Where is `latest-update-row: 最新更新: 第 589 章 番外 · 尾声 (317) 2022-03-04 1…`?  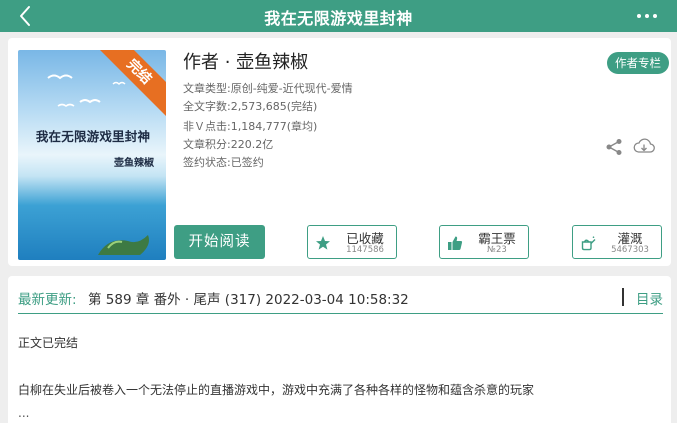 latest-update-row: 最新更新: 第 589 章 番外 · 尾声 (317) 2022-03-04 1… is located at coordinates (340, 301).